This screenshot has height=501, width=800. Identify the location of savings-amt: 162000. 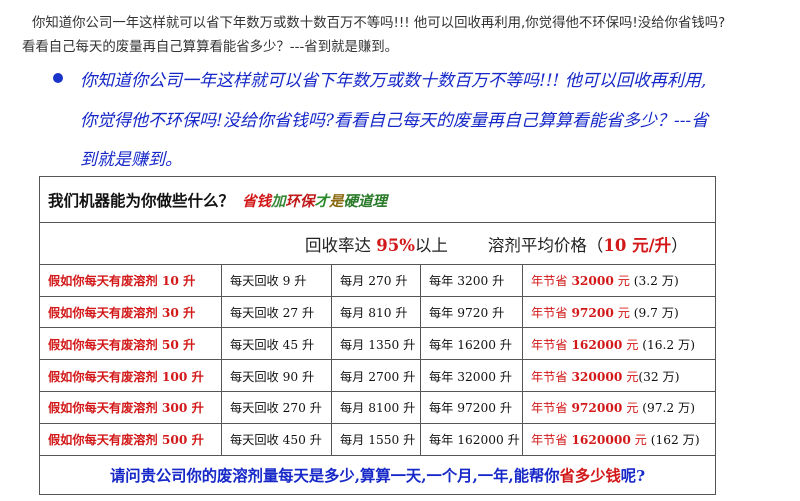
(597, 344).